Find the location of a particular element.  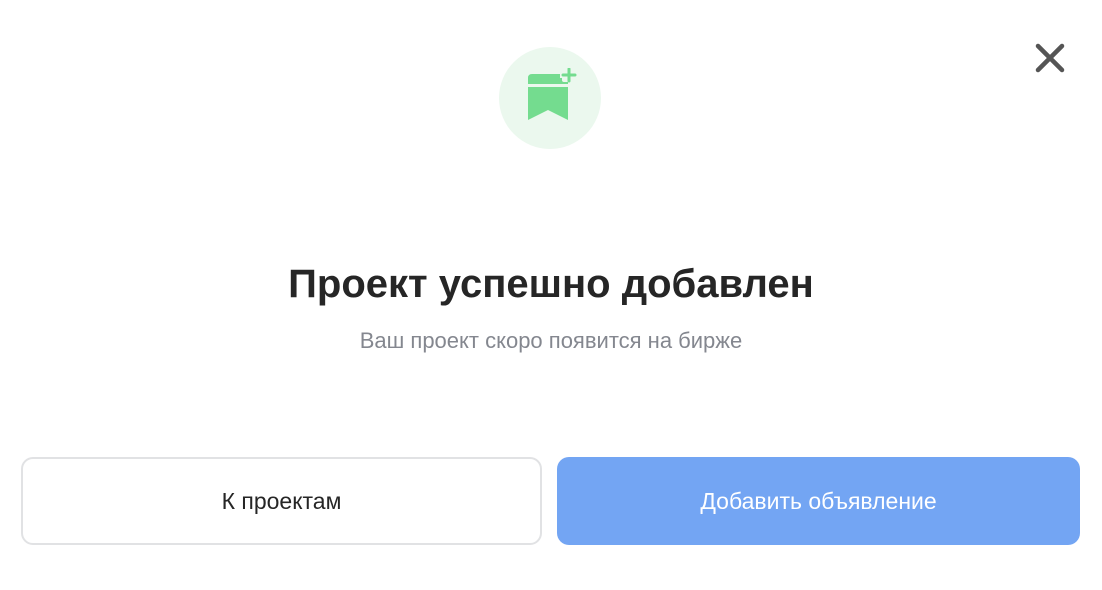

add-listing-button: Добавить объявление is located at coordinates (818, 501).